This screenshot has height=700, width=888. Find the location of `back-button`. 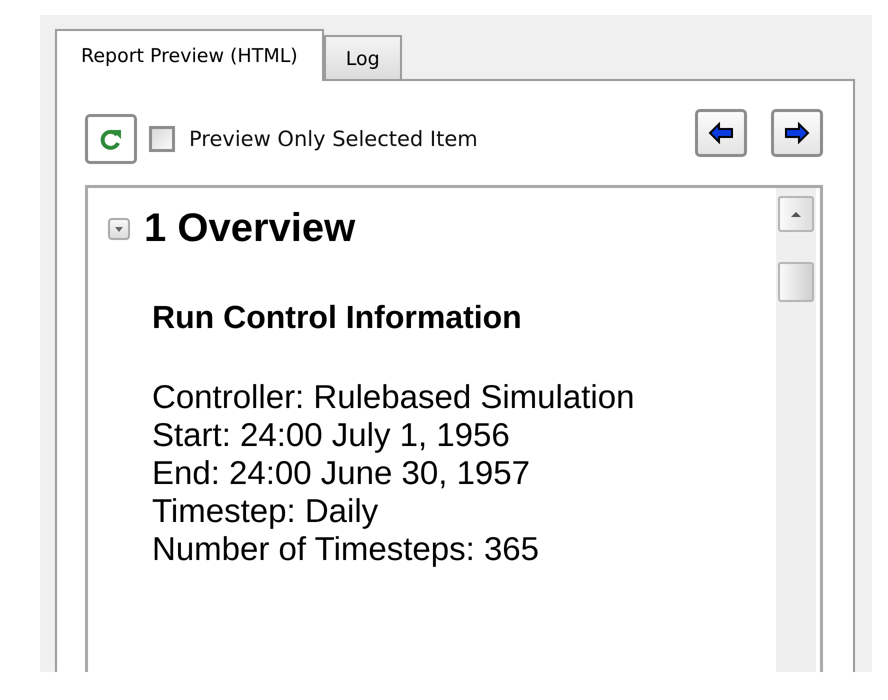

back-button is located at coordinates (721, 133).